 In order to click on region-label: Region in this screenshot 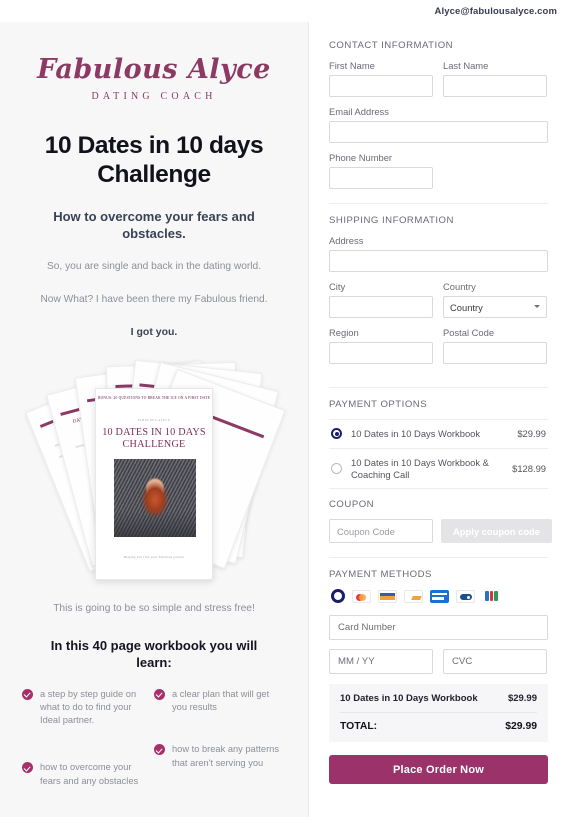, I will do `click(344, 332)`.